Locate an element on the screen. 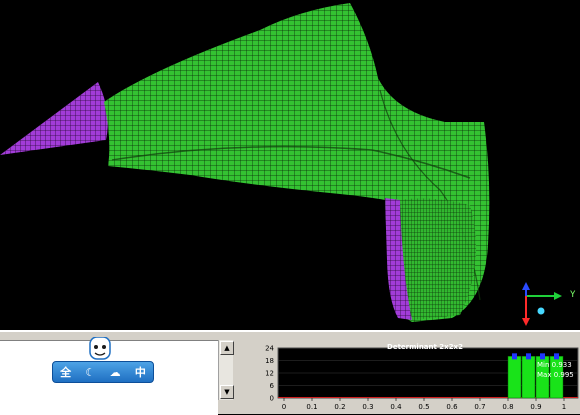 This screenshot has width=580, height=415. axis-triad is located at coordinates (542, 304).